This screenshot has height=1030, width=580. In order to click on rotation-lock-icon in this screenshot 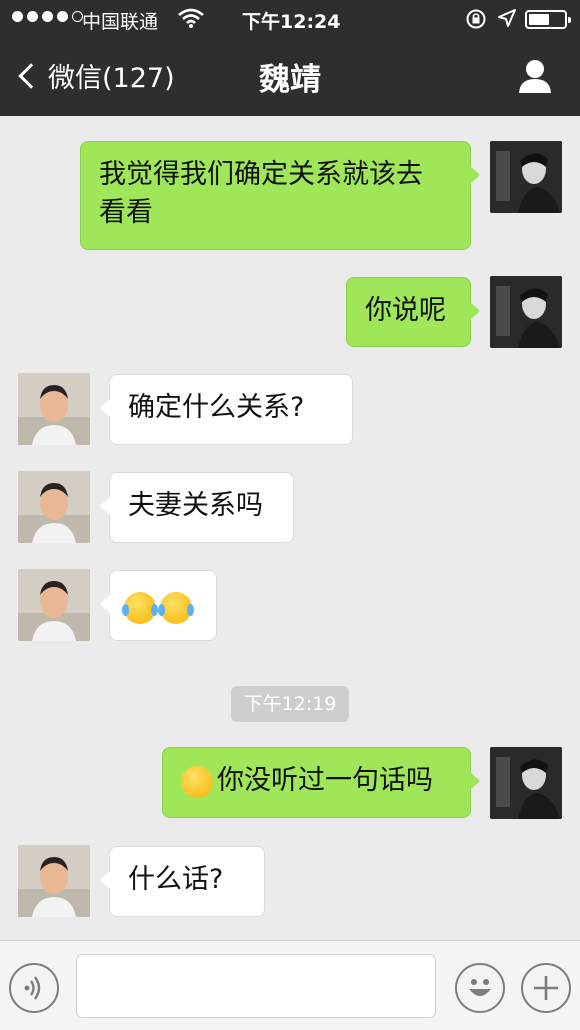, I will do `click(476, 19)`.